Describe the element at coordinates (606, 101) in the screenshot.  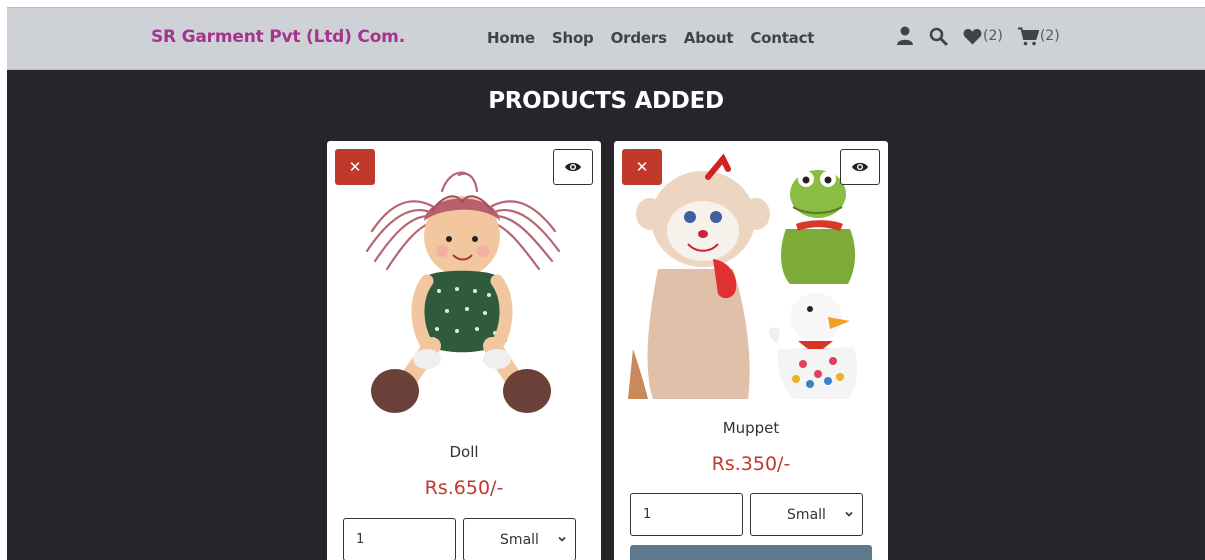
I see `page-title: PRODUCTS ADDED` at that location.